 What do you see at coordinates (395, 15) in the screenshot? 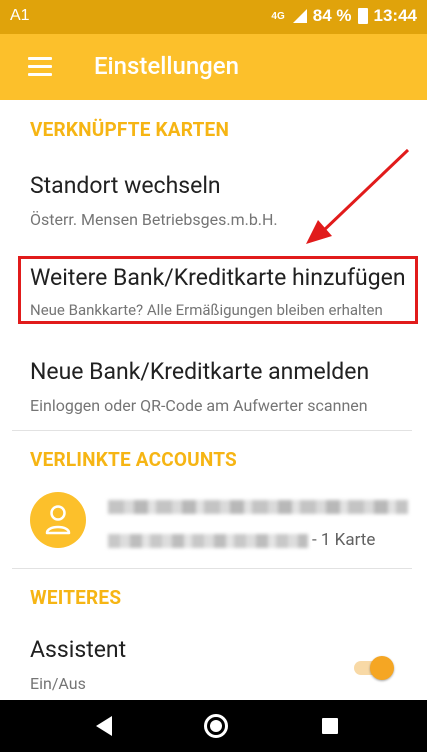
I see `clock: 13:44` at bounding box center [395, 15].